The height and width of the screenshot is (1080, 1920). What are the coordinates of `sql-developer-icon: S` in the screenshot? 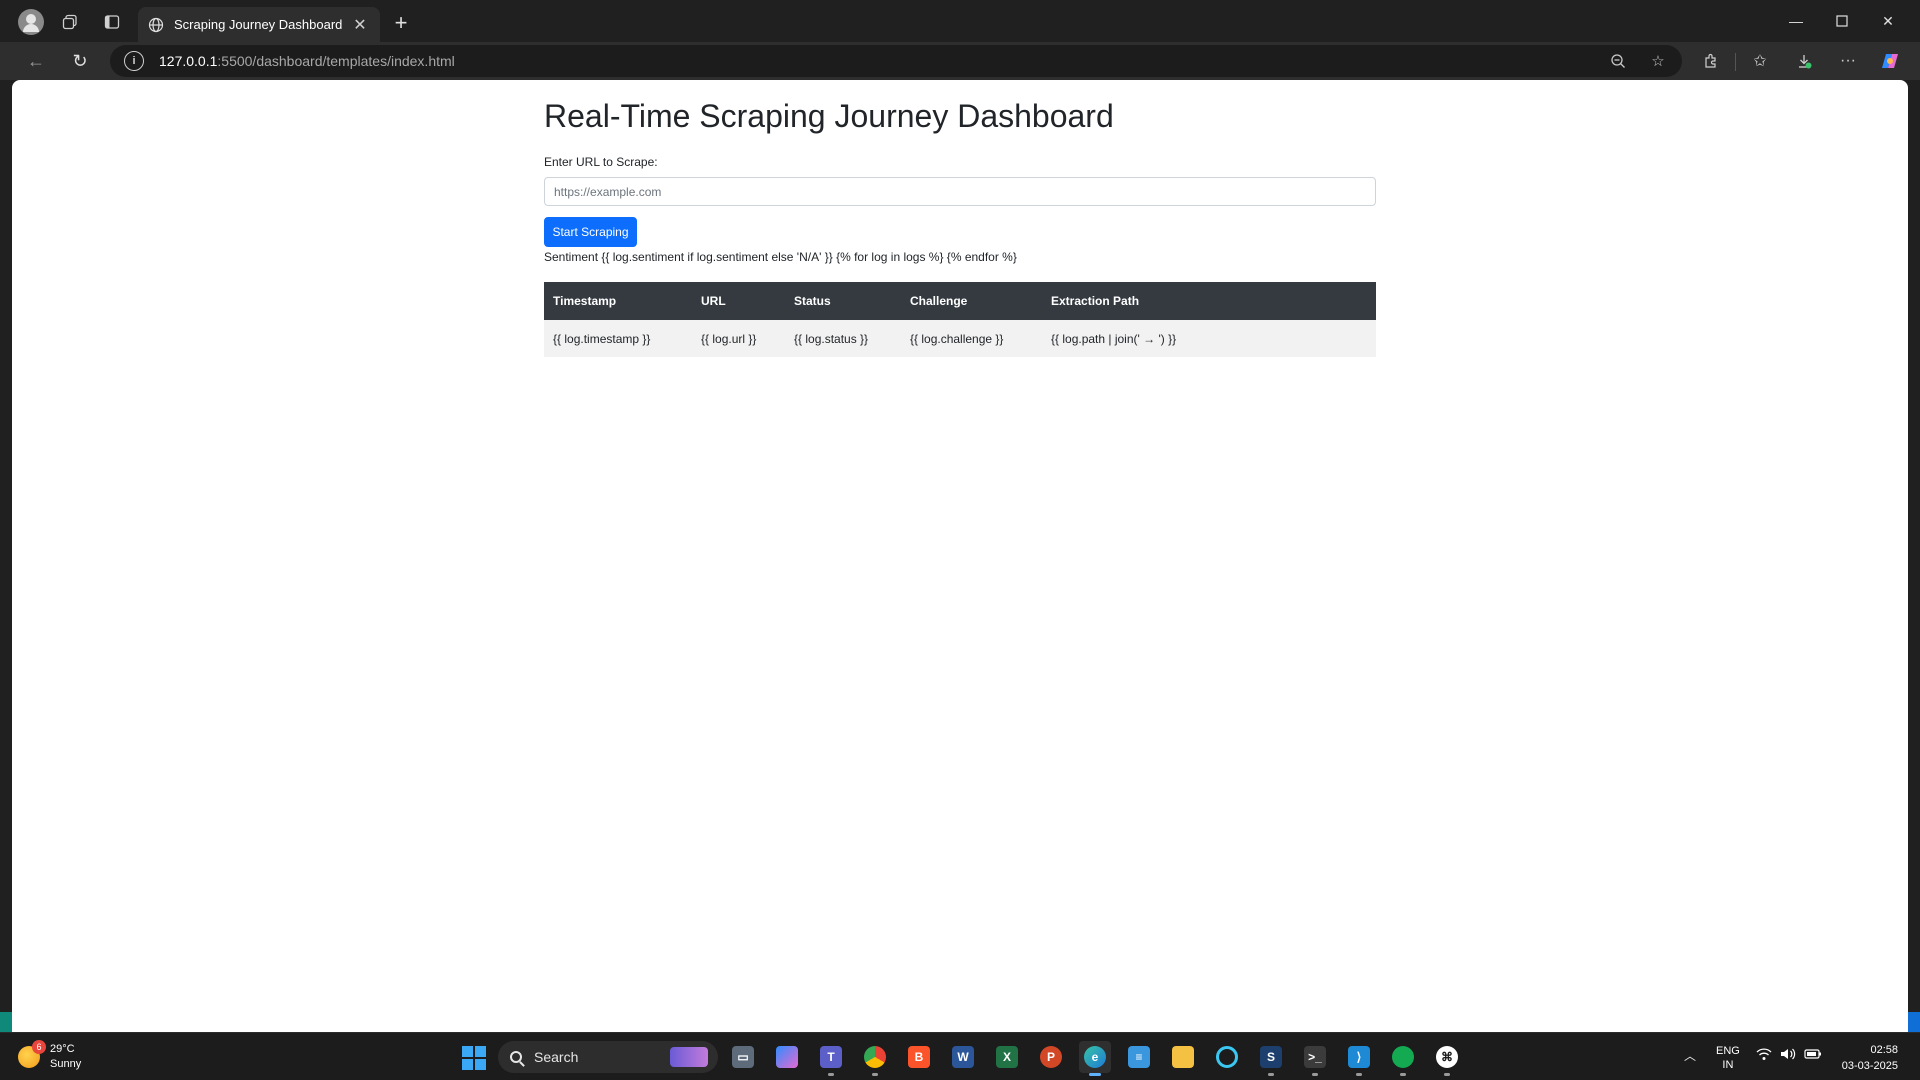 It's located at (1271, 1058).